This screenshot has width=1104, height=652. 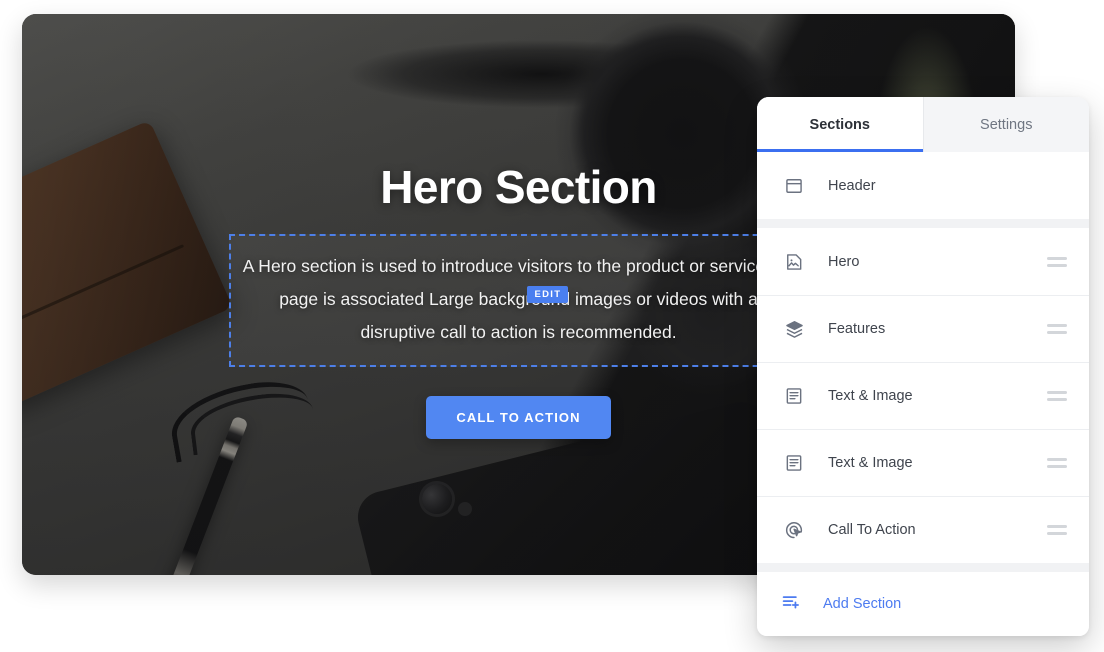 I want to click on section-item-label: Header, so click(x=852, y=185).